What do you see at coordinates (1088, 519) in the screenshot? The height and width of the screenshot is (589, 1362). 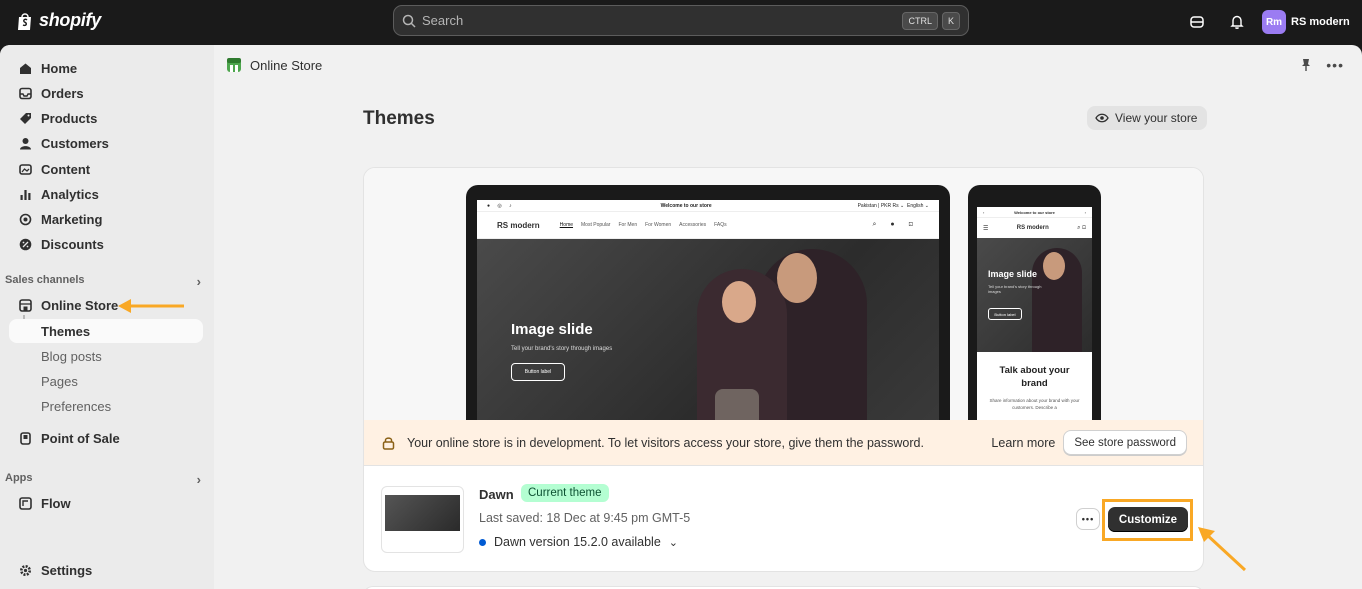 I see `theme-actions-button: •••` at bounding box center [1088, 519].